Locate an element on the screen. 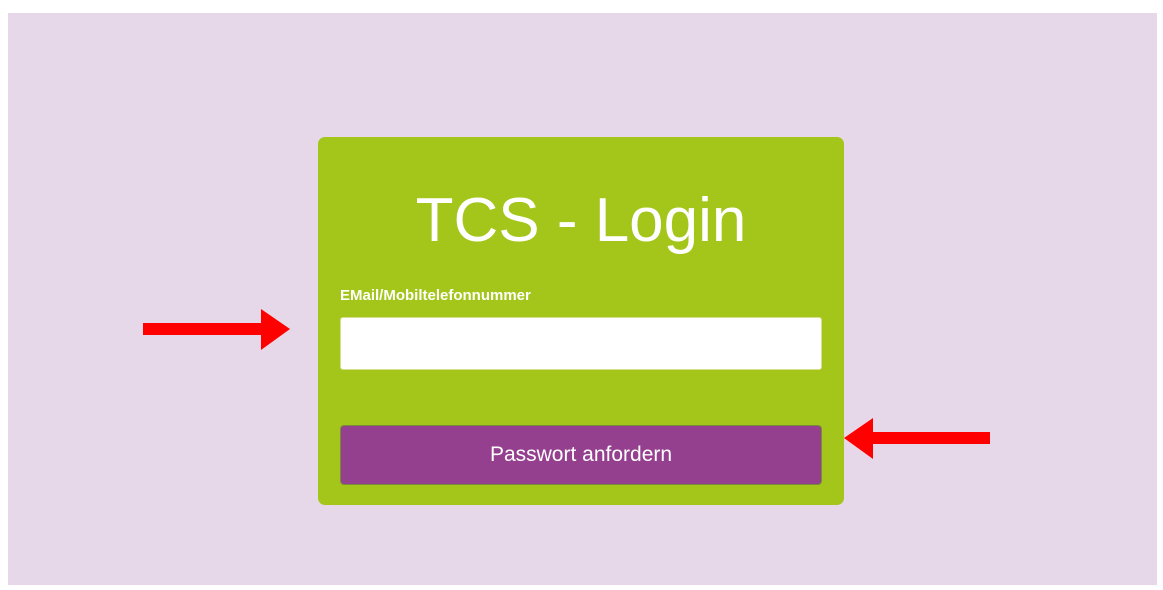  left-arrow-icon is located at coordinates (917, 438).